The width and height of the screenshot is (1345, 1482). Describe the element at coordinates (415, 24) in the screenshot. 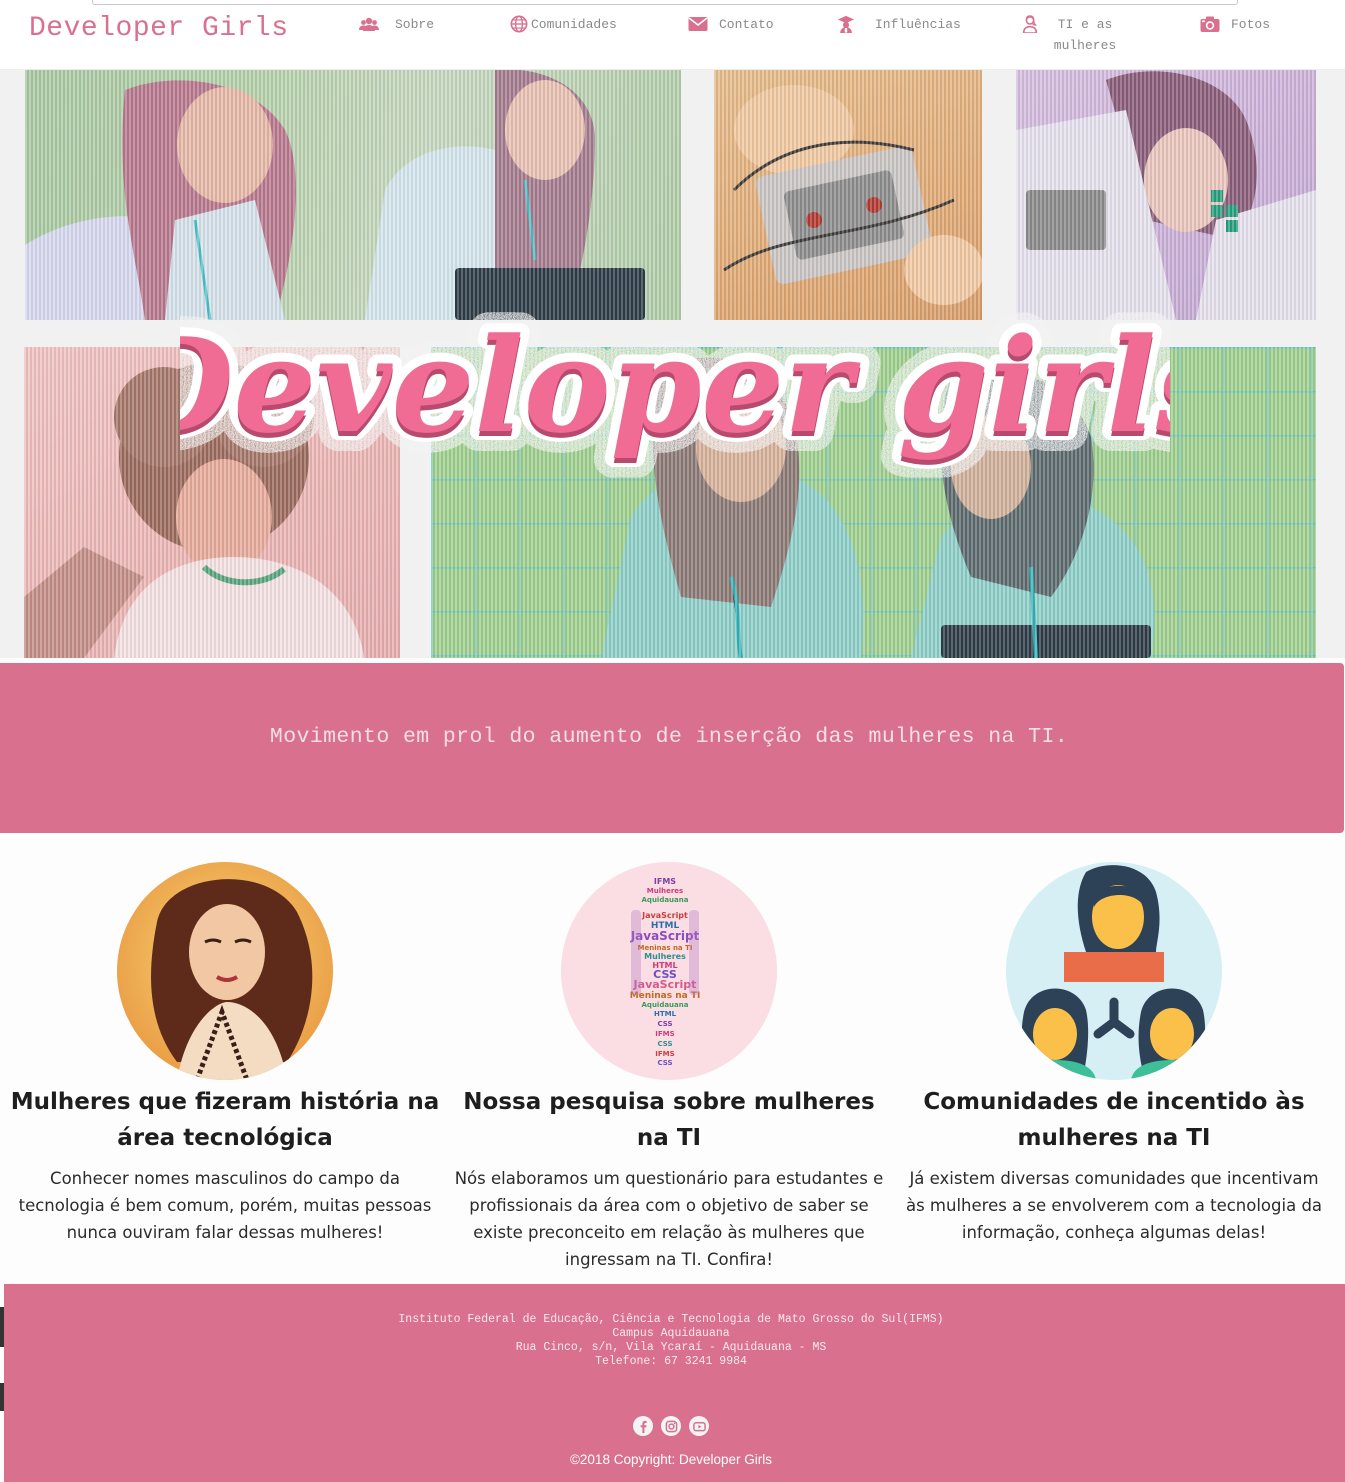

I see `nav-label-sobre: Sobre` at that location.